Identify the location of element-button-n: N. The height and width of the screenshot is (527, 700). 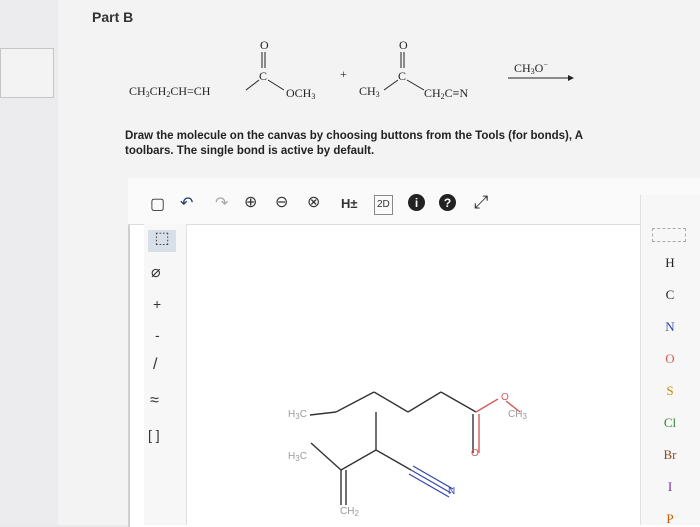
(670, 327).